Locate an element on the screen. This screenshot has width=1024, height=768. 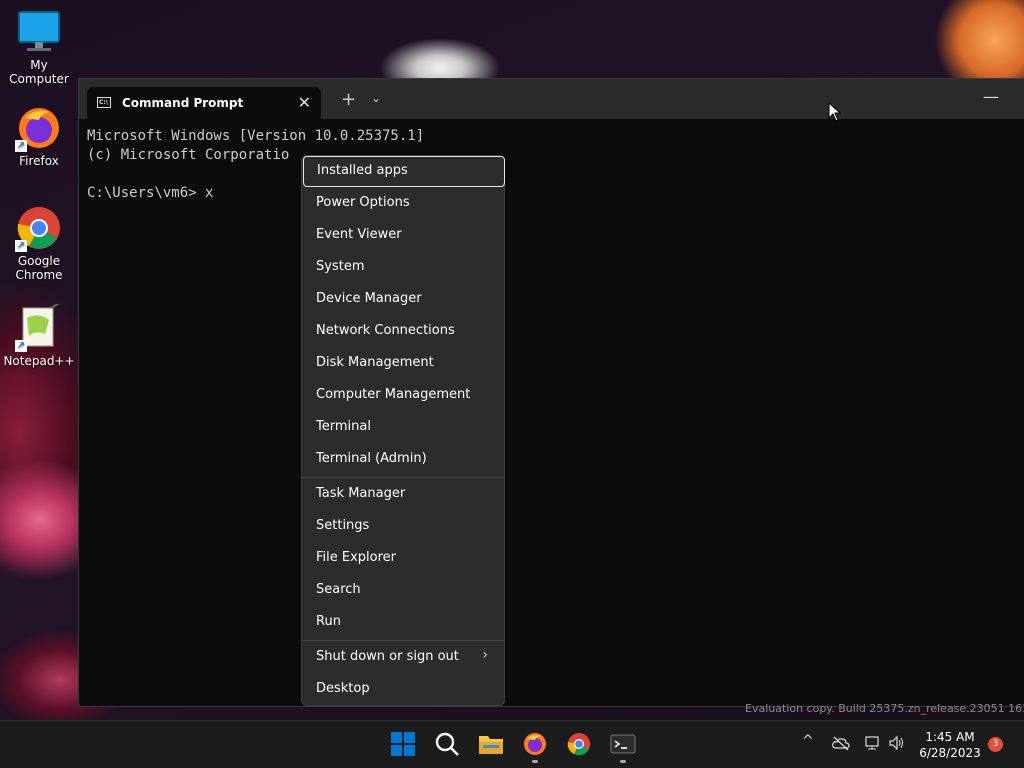
menu-item-label: Network Connections is located at coordinates (385, 330).